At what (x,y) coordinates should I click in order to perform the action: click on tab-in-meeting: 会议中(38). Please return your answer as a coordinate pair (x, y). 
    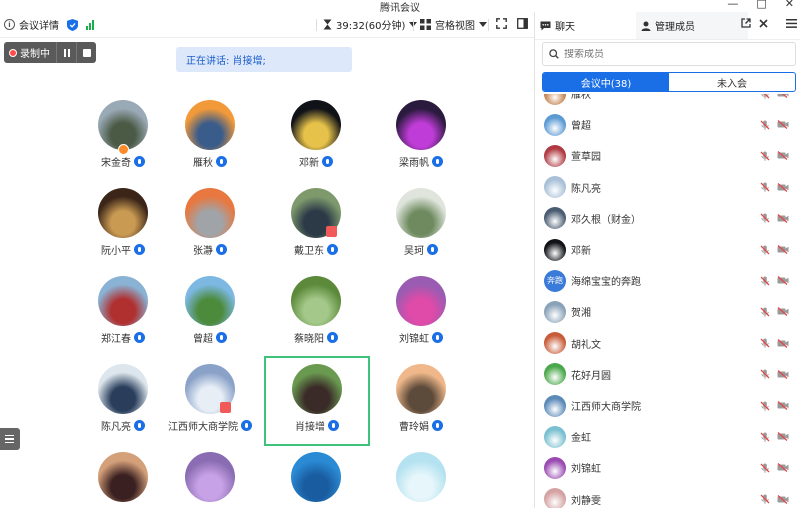
    Looking at the image, I should click on (606, 82).